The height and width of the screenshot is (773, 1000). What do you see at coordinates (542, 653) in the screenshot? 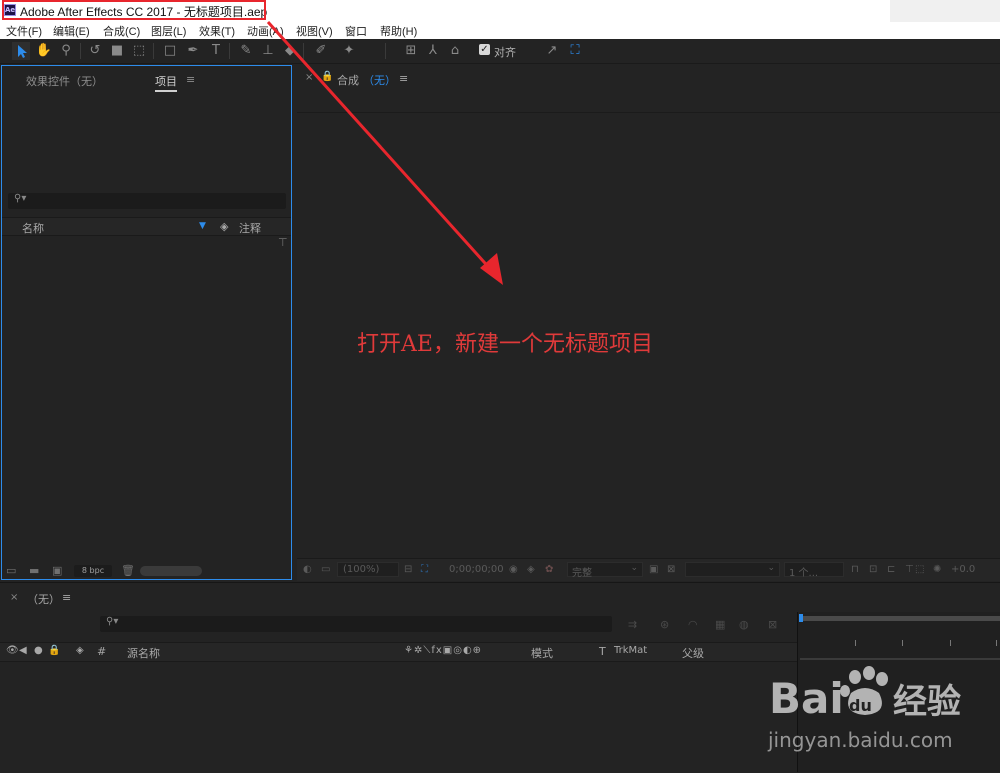
I see `column-mode: 模式` at bounding box center [542, 653].